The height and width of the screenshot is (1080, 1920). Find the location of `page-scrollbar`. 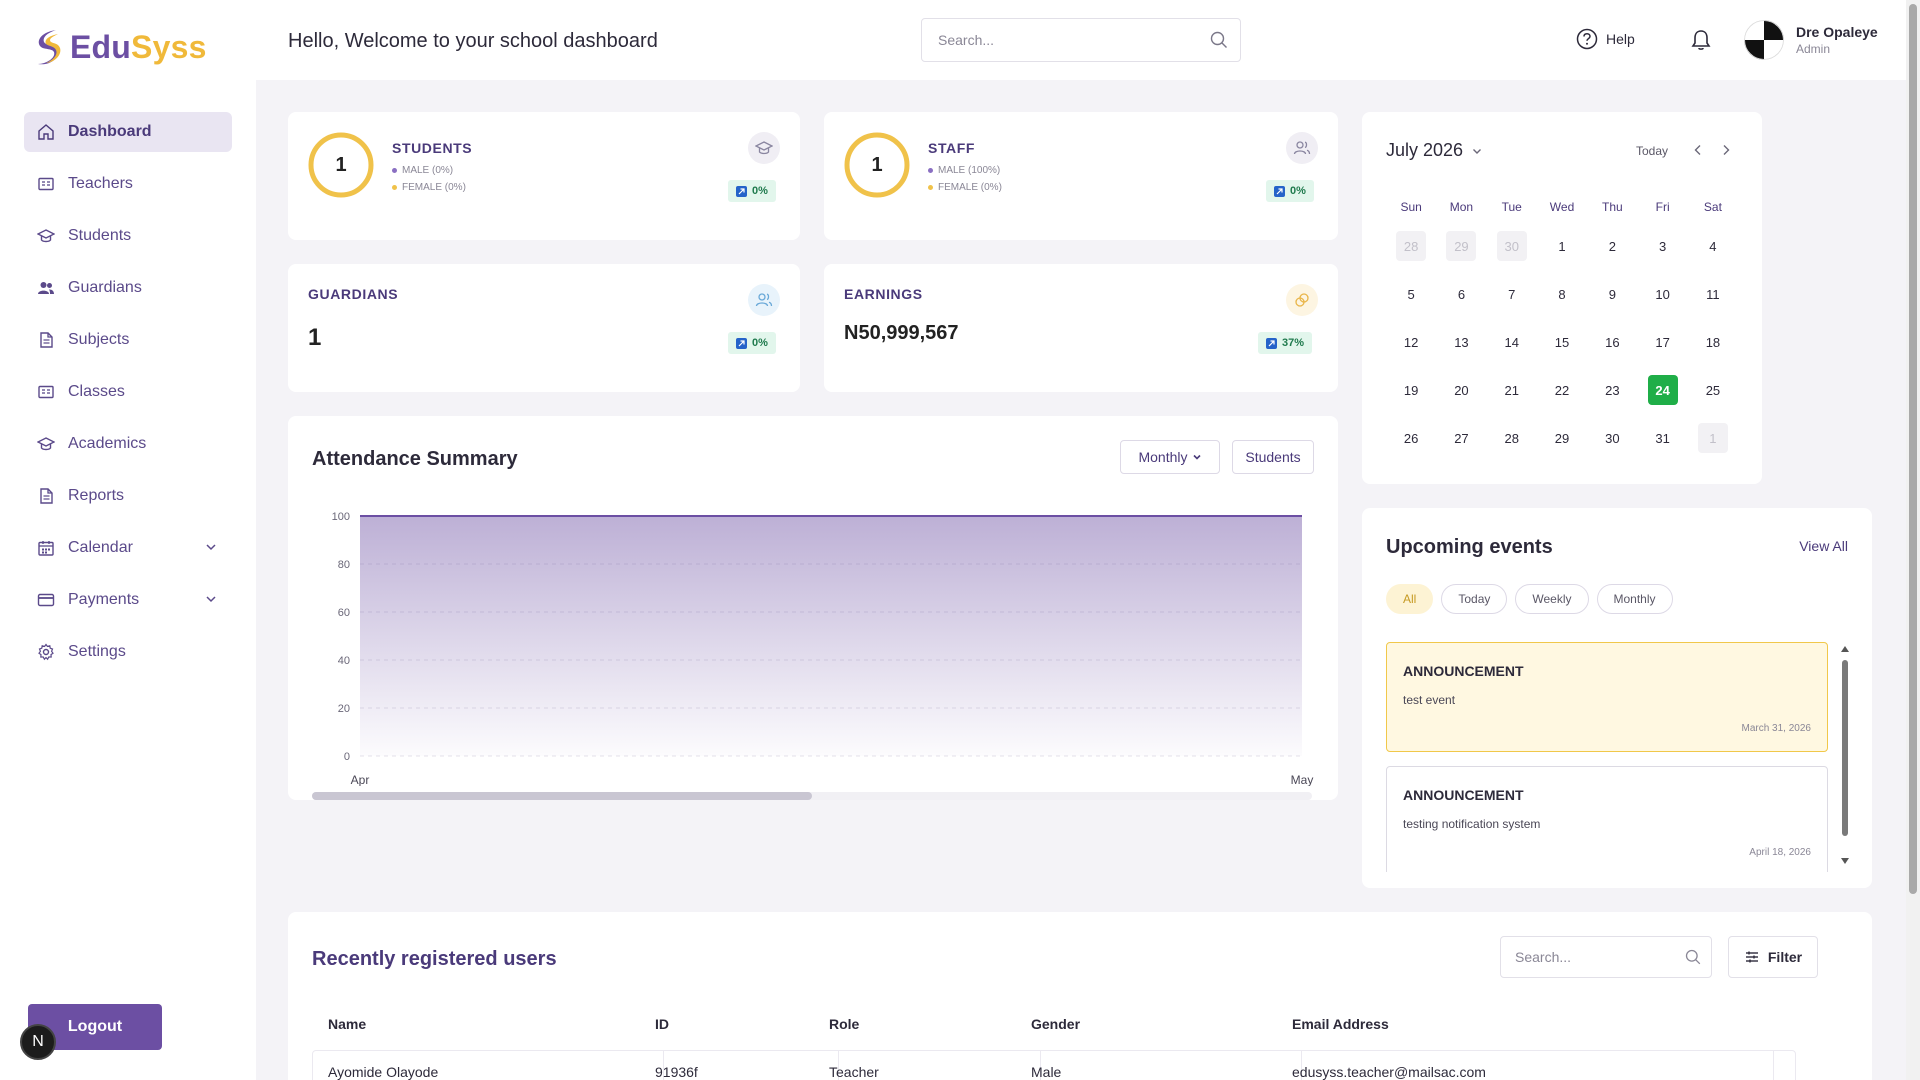

page-scrollbar is located at coordinates (1913, 540).